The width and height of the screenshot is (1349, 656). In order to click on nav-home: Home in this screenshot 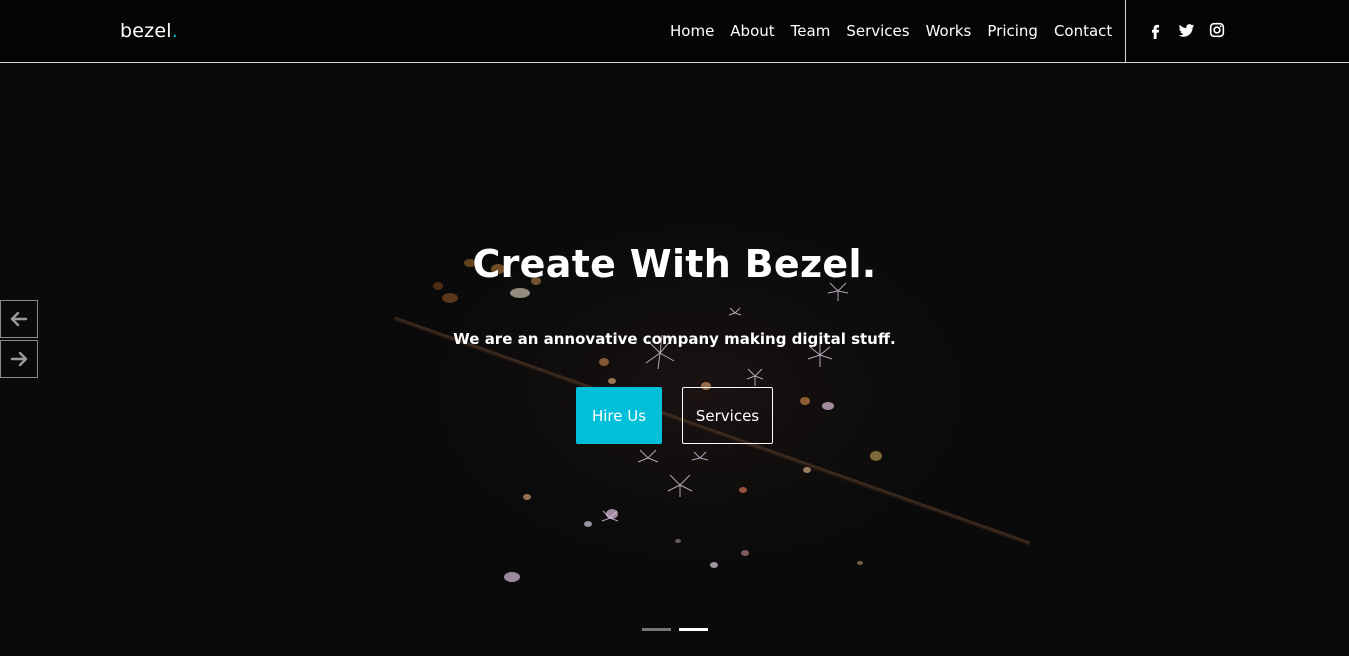, I will do `click(692, 31)`.